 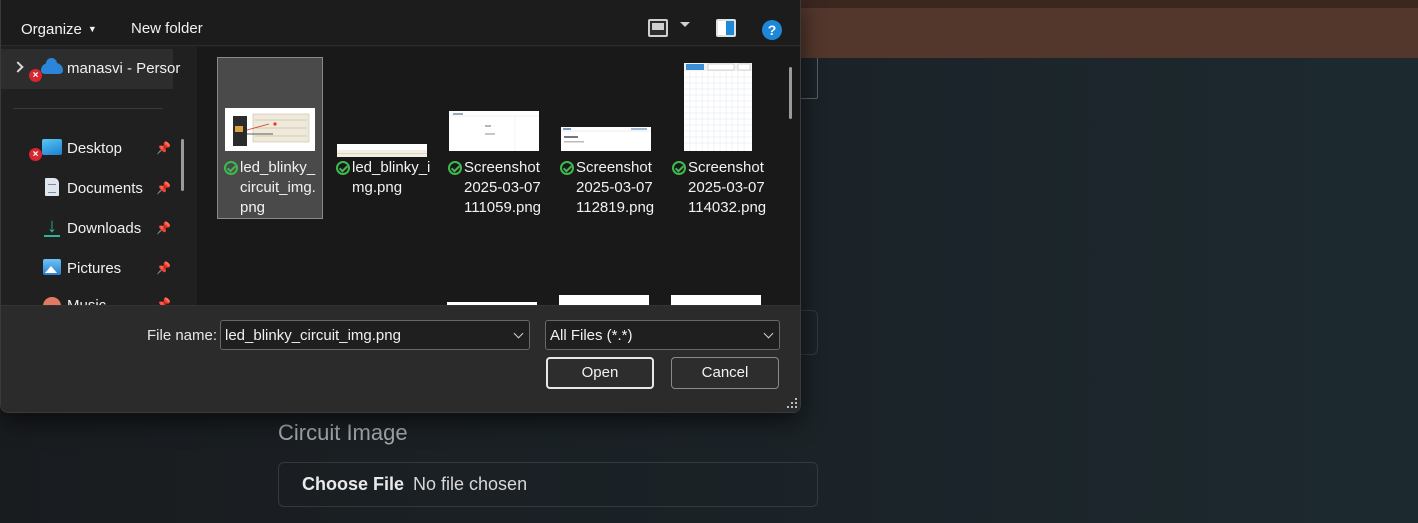 I want to click on file-name: Screenshot 2025-03-07 111059.png, so click(x=495, y=188).